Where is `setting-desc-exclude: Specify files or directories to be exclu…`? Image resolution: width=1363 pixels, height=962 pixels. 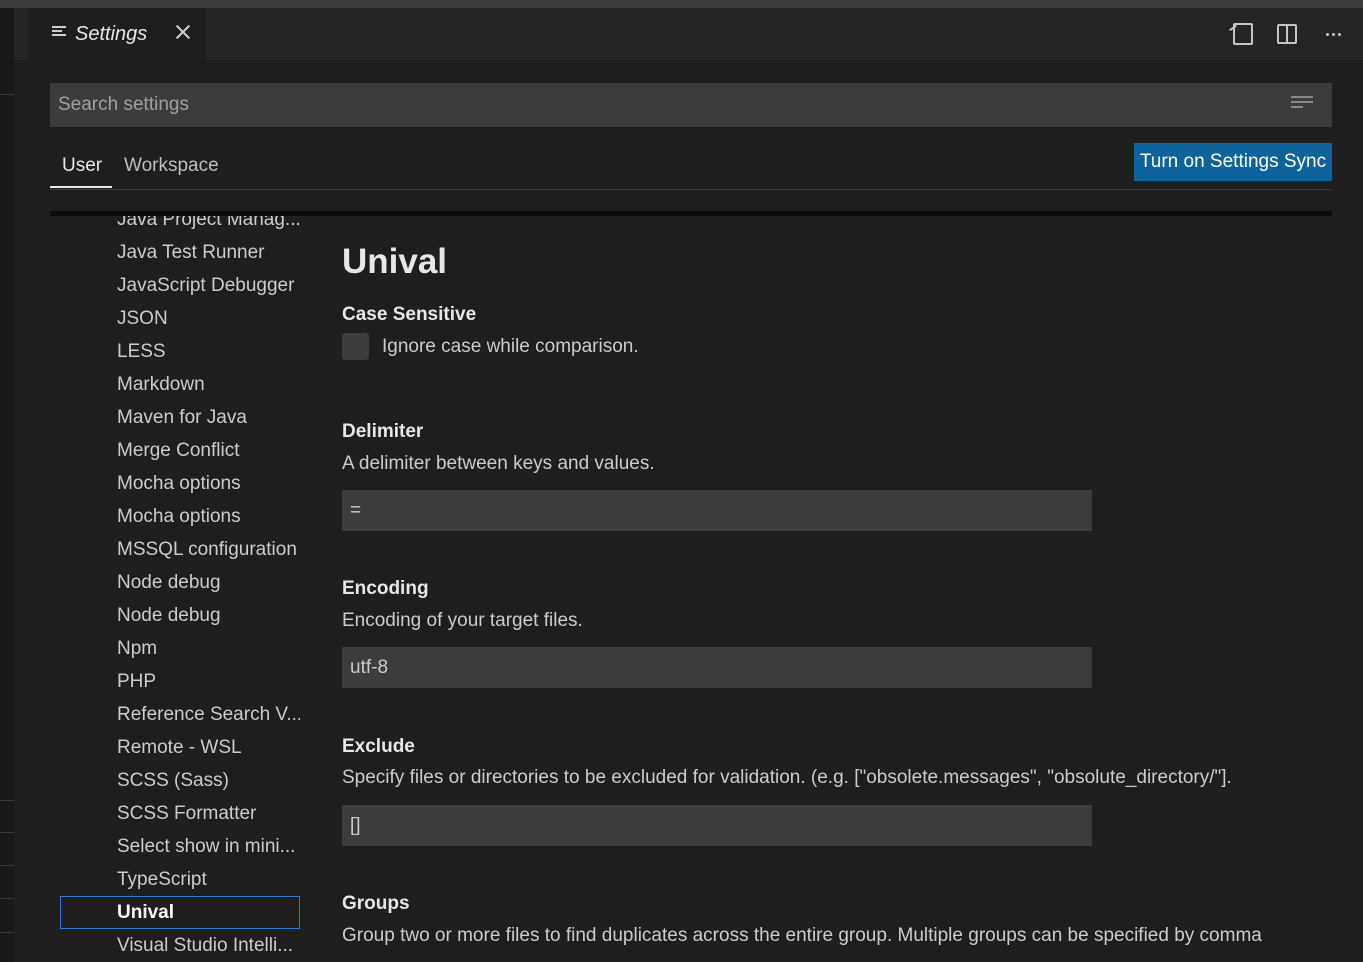 setting-desc-exclude: Specify files or directories to be exclu… is located at coordinates (787, 777).